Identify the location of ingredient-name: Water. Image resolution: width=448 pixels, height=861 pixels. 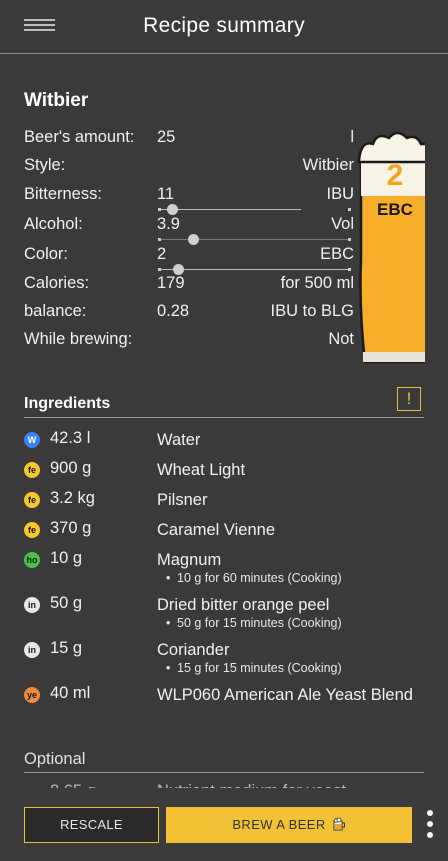
(179, 440).